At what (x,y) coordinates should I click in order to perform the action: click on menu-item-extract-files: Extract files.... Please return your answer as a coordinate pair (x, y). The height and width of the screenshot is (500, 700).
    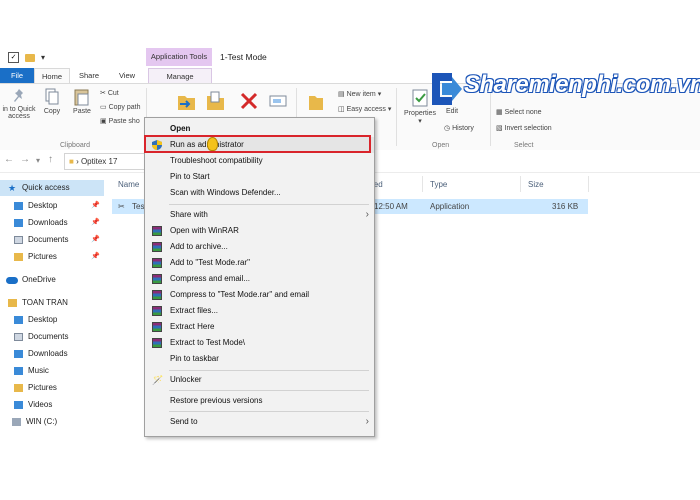
    Looking at the image, I should click on (259, 311).